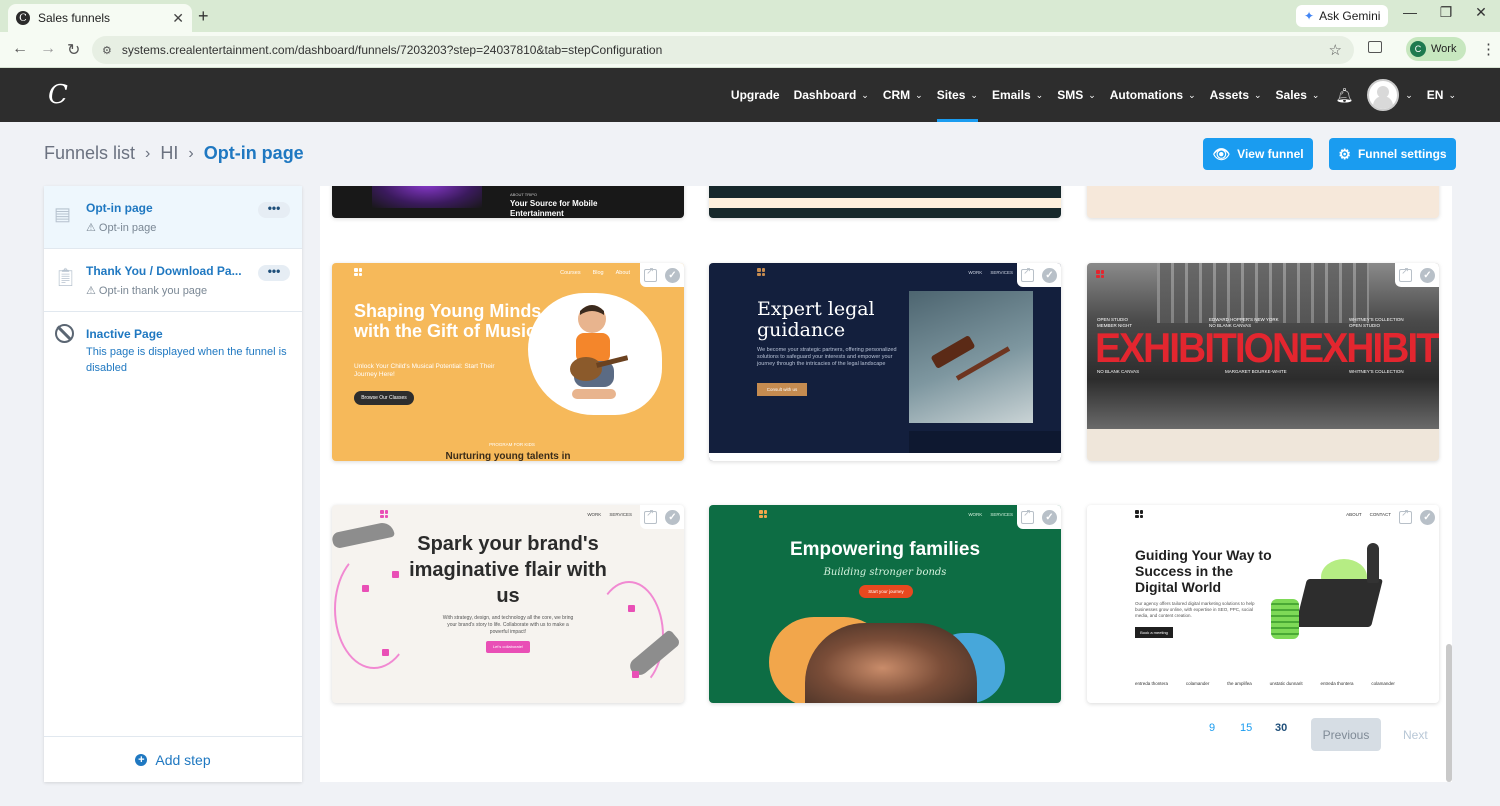 This screenshot has height=806, width=1500. I want to click on brand-logo: C, so click(58, 95).